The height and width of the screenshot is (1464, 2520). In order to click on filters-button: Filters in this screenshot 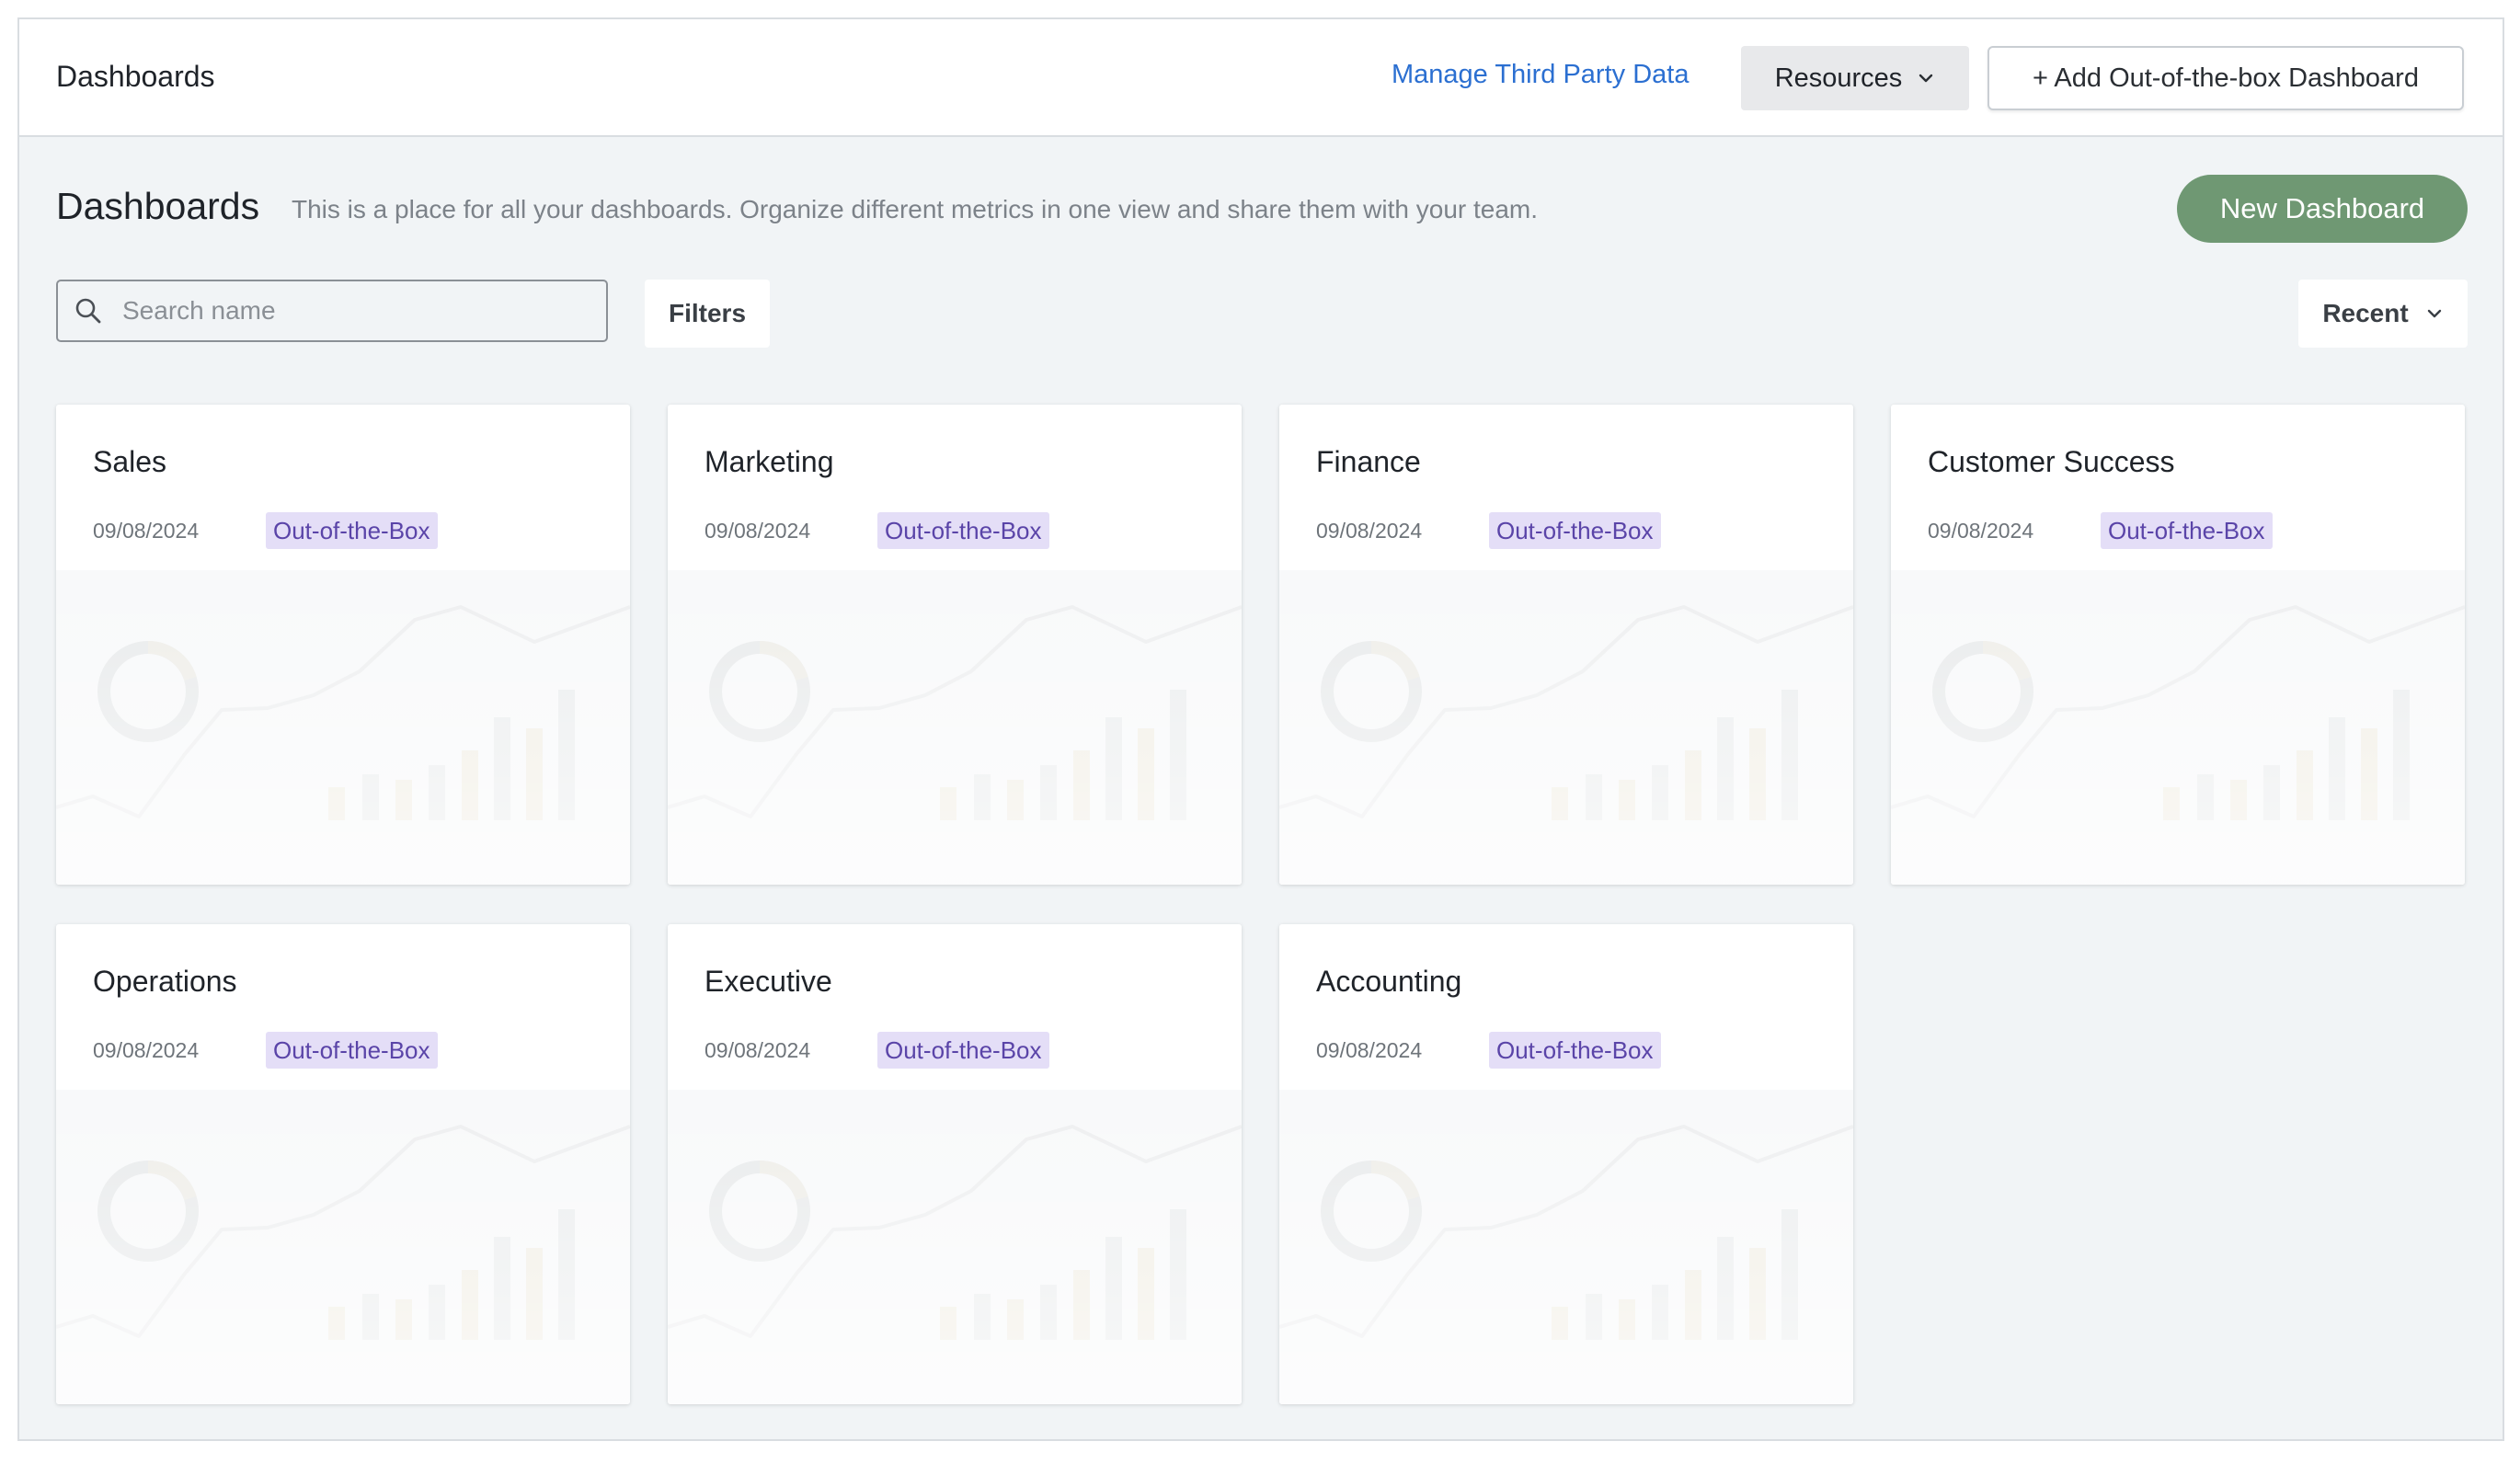, I will do `click(707, 314)`.